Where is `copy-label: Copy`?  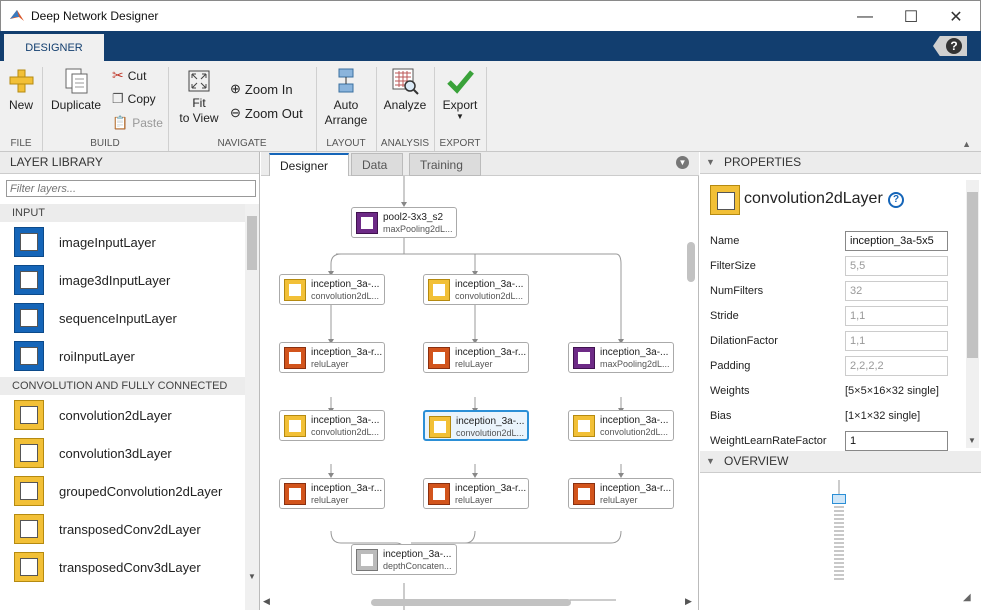 copy-label: Copy is located at coordinates (141, 99).